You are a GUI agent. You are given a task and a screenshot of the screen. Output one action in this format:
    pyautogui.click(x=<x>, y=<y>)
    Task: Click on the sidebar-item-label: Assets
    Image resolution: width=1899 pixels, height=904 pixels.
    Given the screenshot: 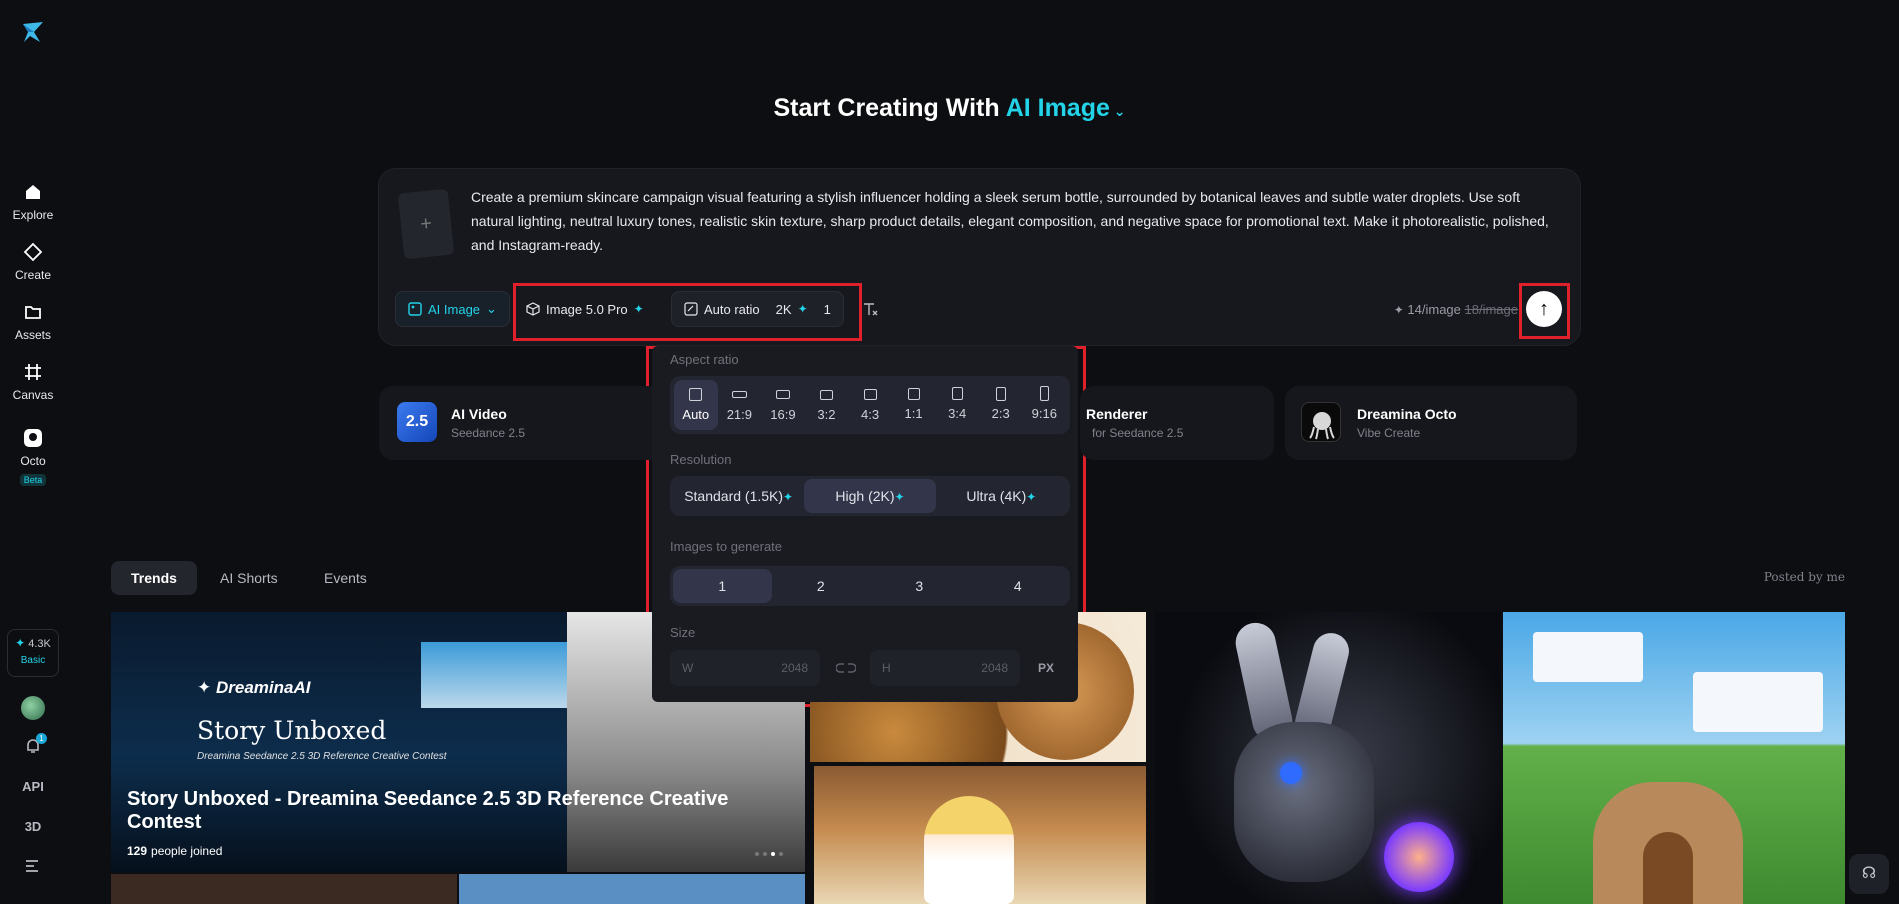 What is the action you would take?
    pyautogui.click(x=32, y=335)
    